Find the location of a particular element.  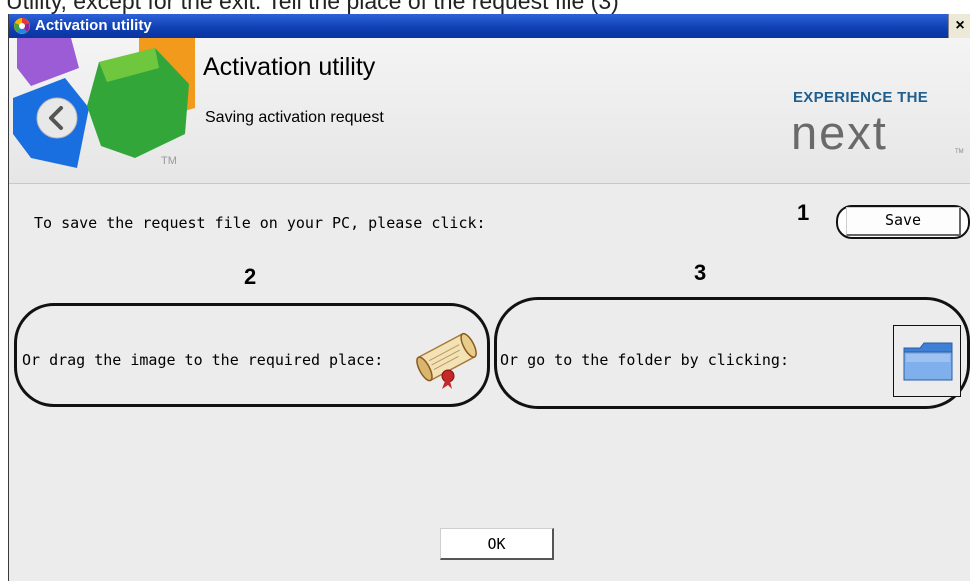

folder-prompt: Or go to the folder by clicking: is located at coordinates (644, 360).